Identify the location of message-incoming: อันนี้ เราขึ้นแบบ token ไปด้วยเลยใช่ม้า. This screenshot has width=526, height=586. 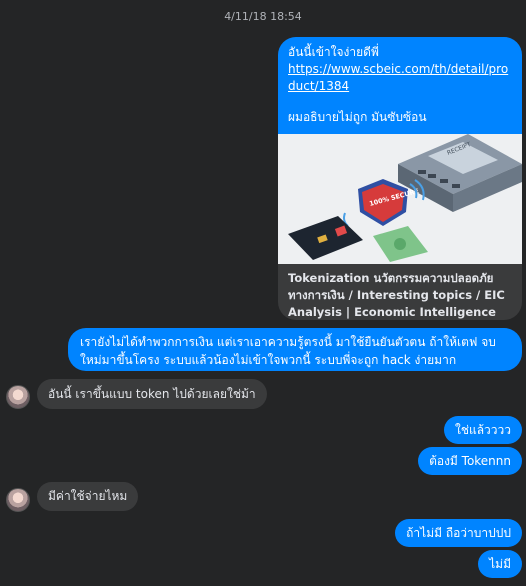
(152, 394).